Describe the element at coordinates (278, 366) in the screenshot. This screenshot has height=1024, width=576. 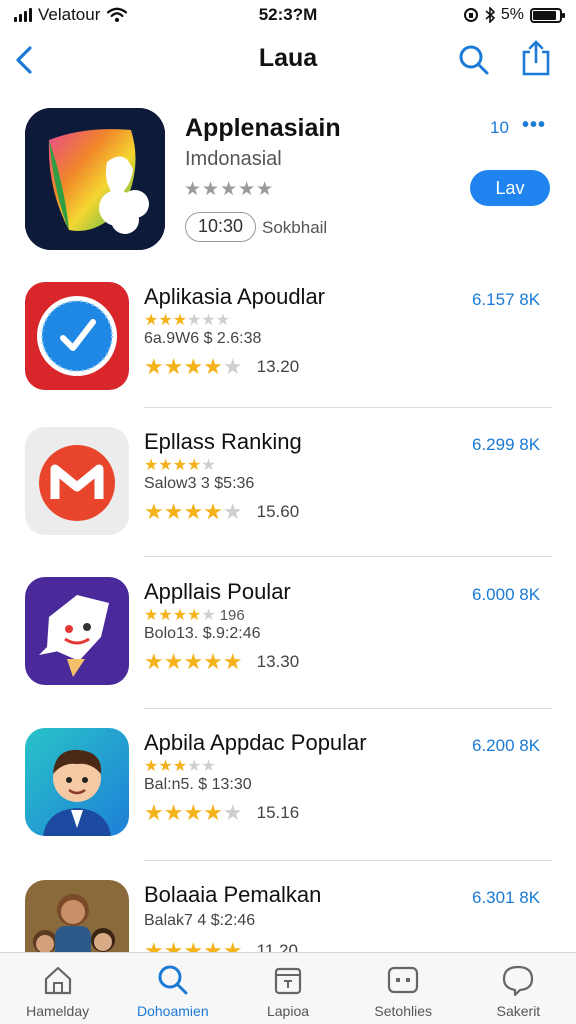
I see `app-score: 13.20` at that location.